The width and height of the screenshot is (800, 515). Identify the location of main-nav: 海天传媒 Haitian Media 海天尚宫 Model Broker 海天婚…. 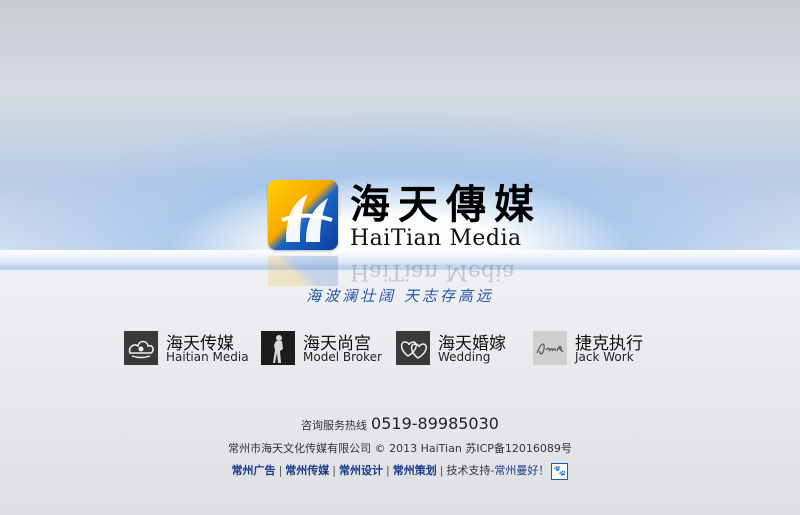
(404, 349).